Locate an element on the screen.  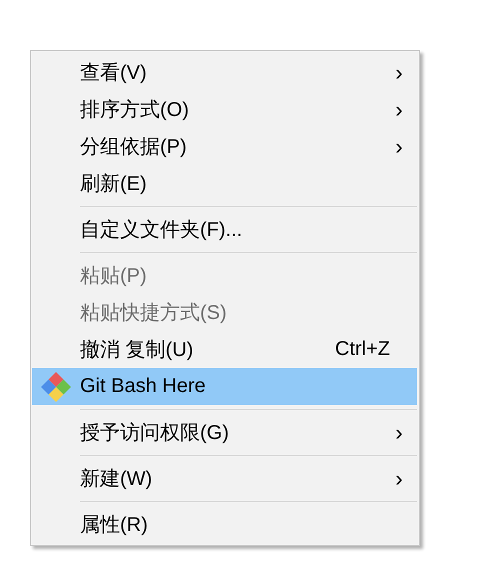
menu-item: 新建(W) › is located at coordinates (224, 478).